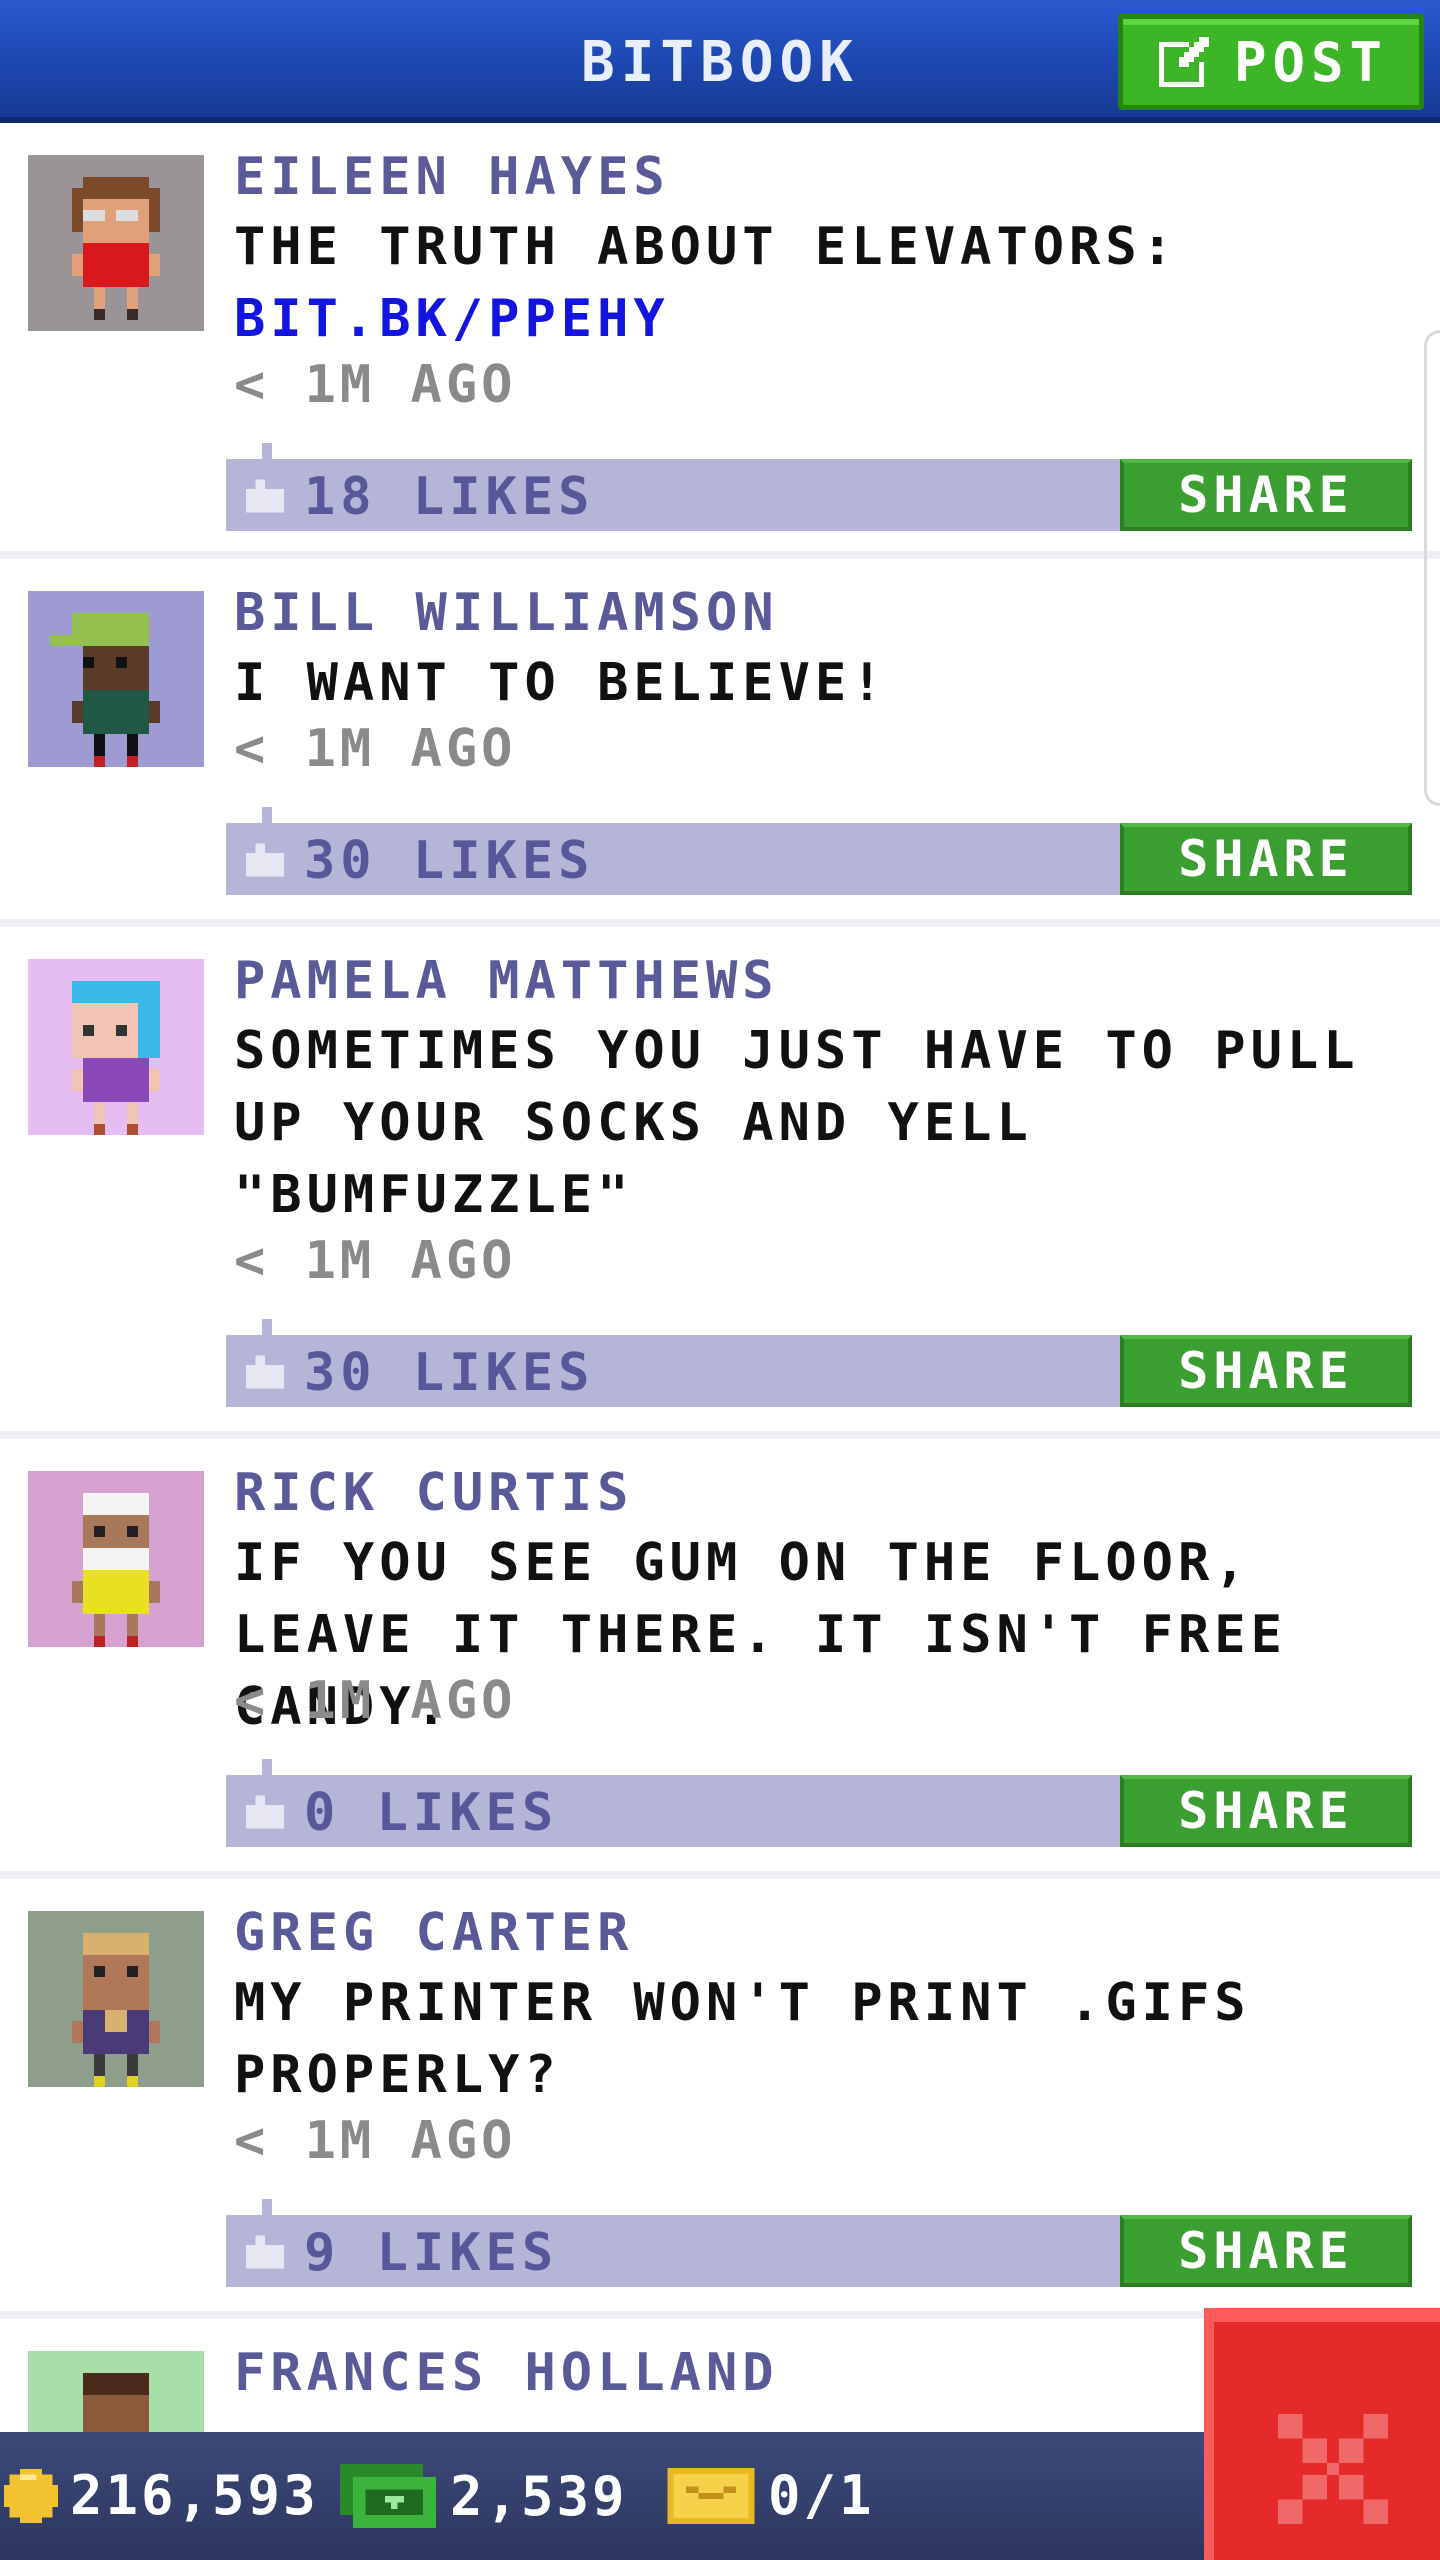 The image size is (1440, 2560). I want to click on coin-amount: 216,593, so click(194, 2495).